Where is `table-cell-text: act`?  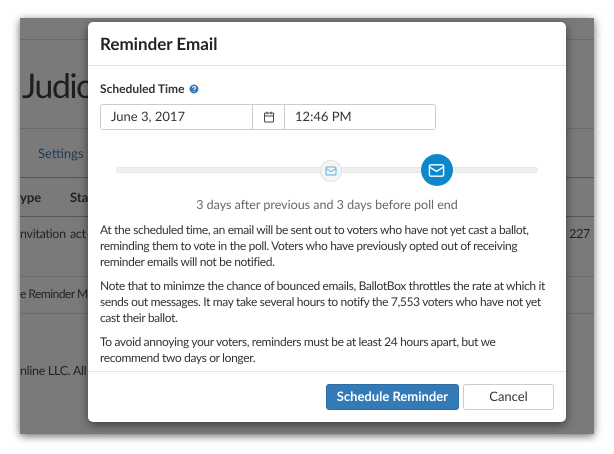 table-cell-text: act is located at coordinates (78, 233).